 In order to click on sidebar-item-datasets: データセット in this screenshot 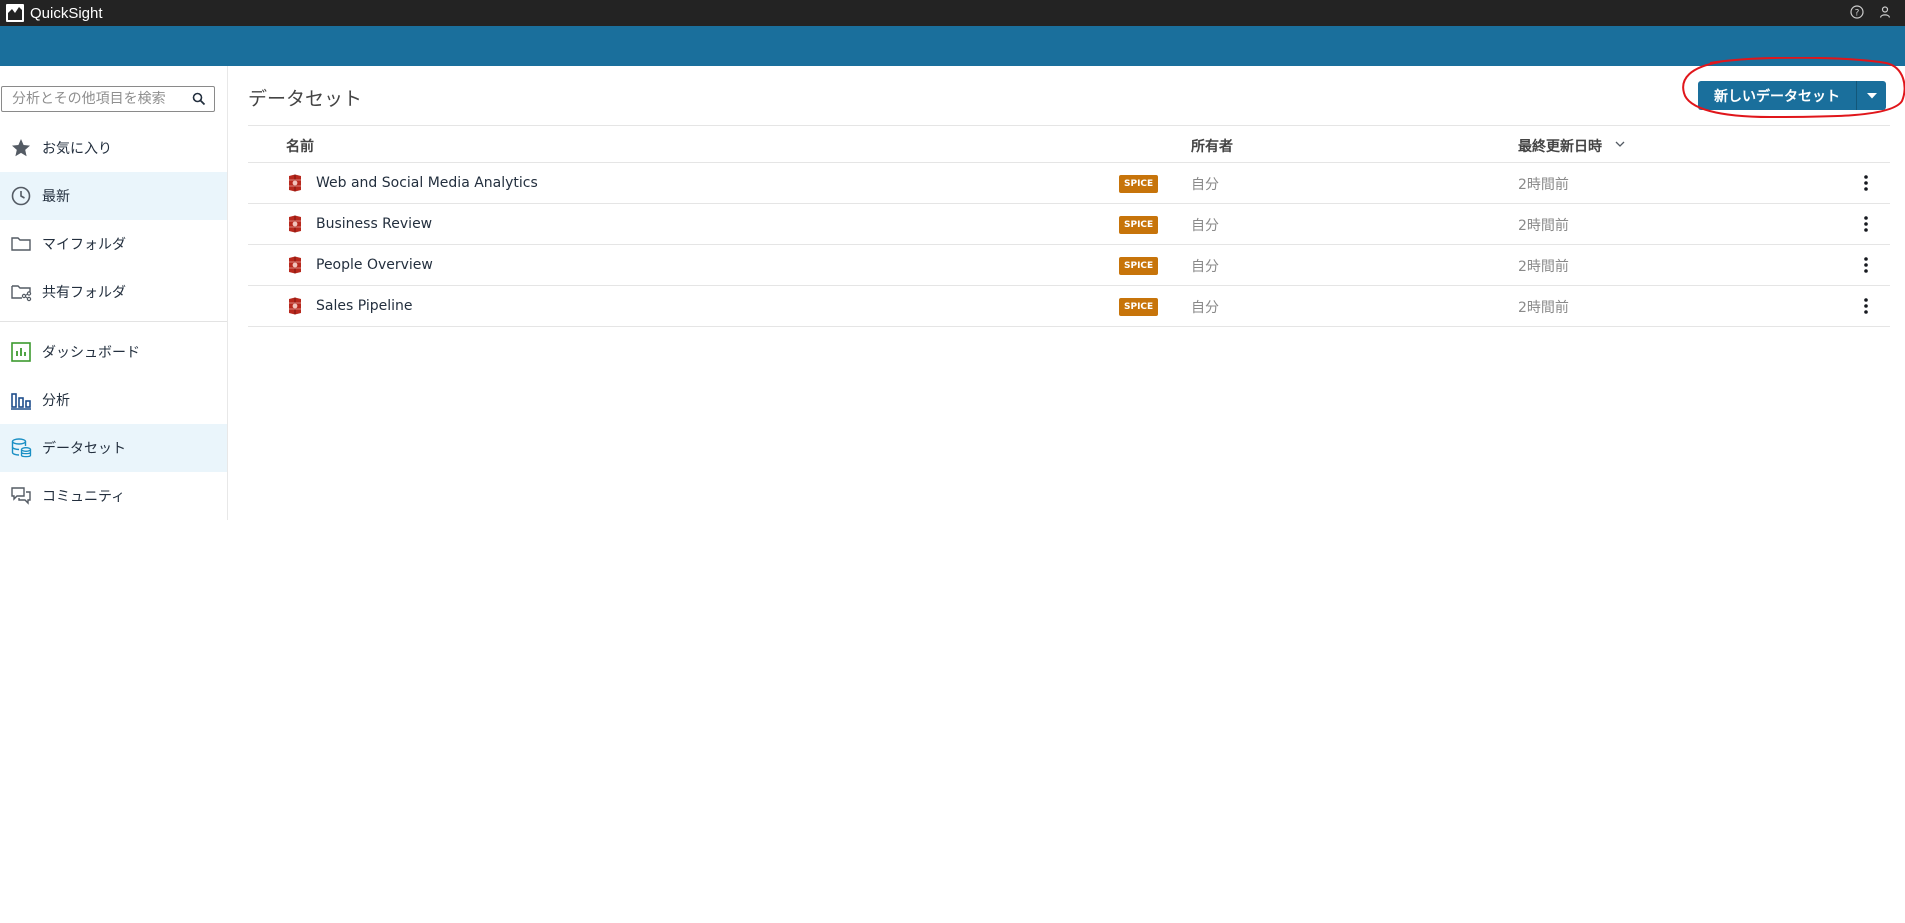, I will do `click(113, 448)`.